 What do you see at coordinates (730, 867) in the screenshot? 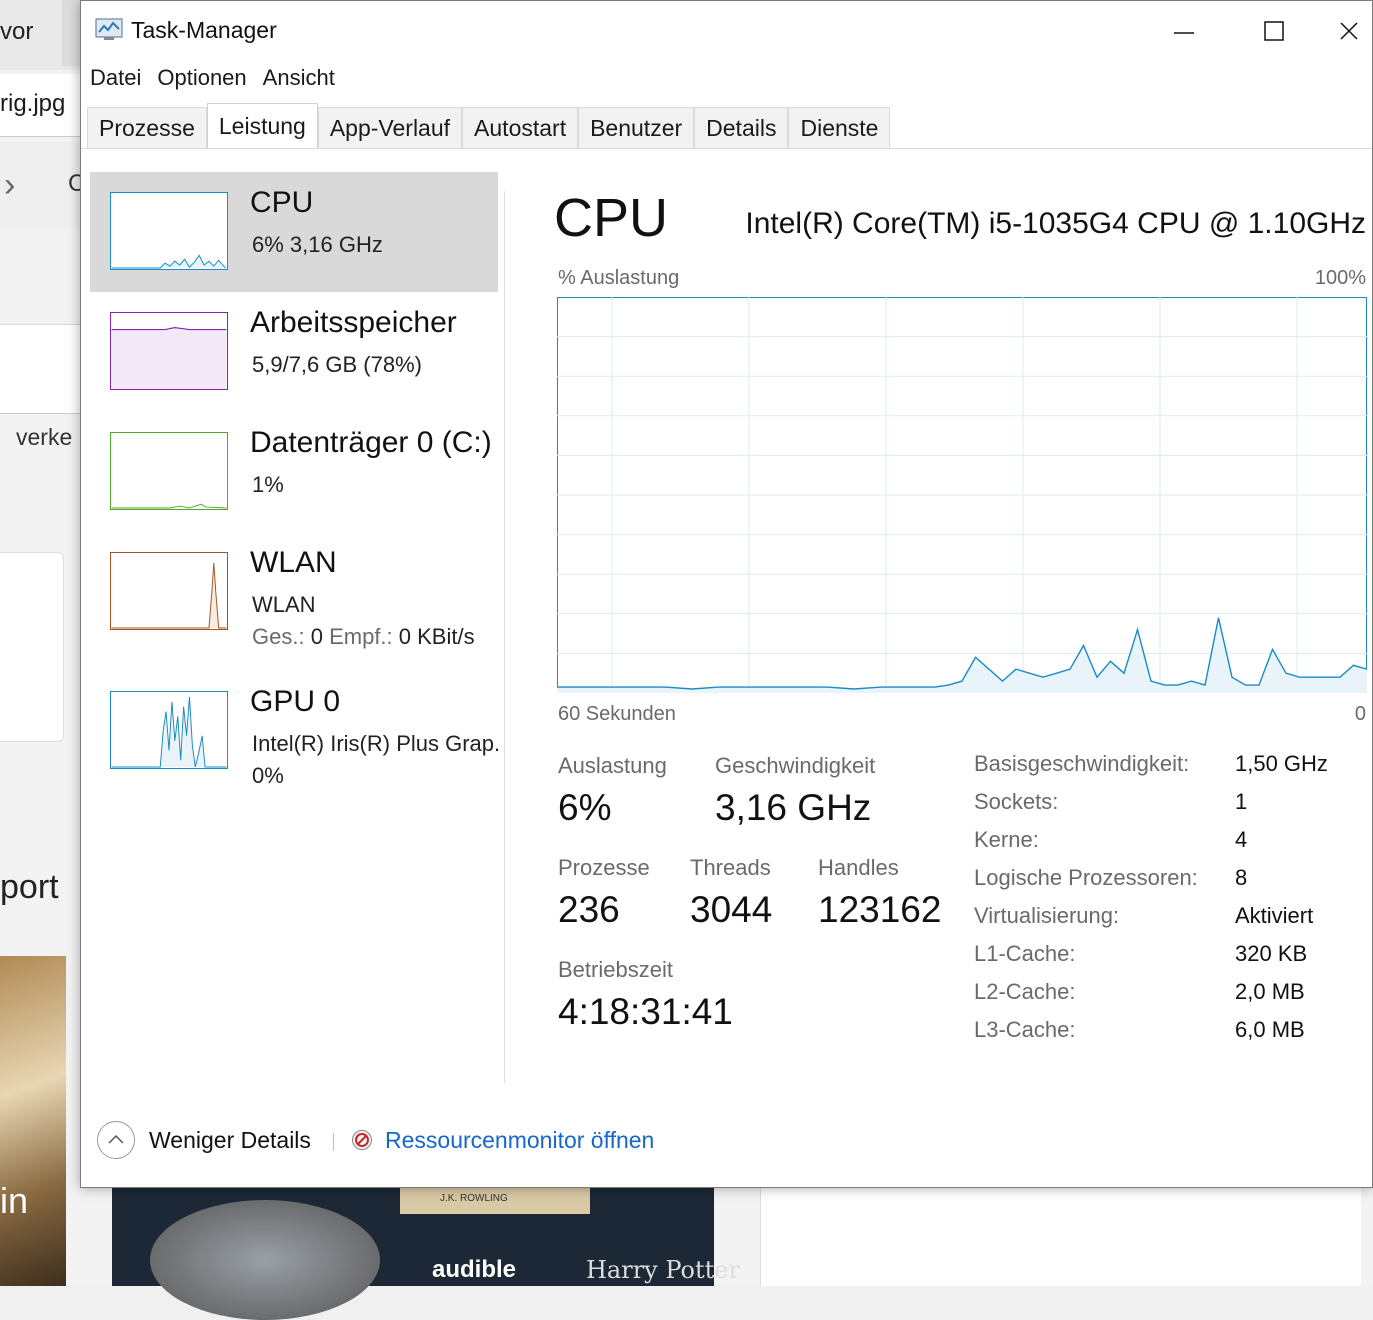
I see `threads-label: Threads` at bounding box center [730, 867].